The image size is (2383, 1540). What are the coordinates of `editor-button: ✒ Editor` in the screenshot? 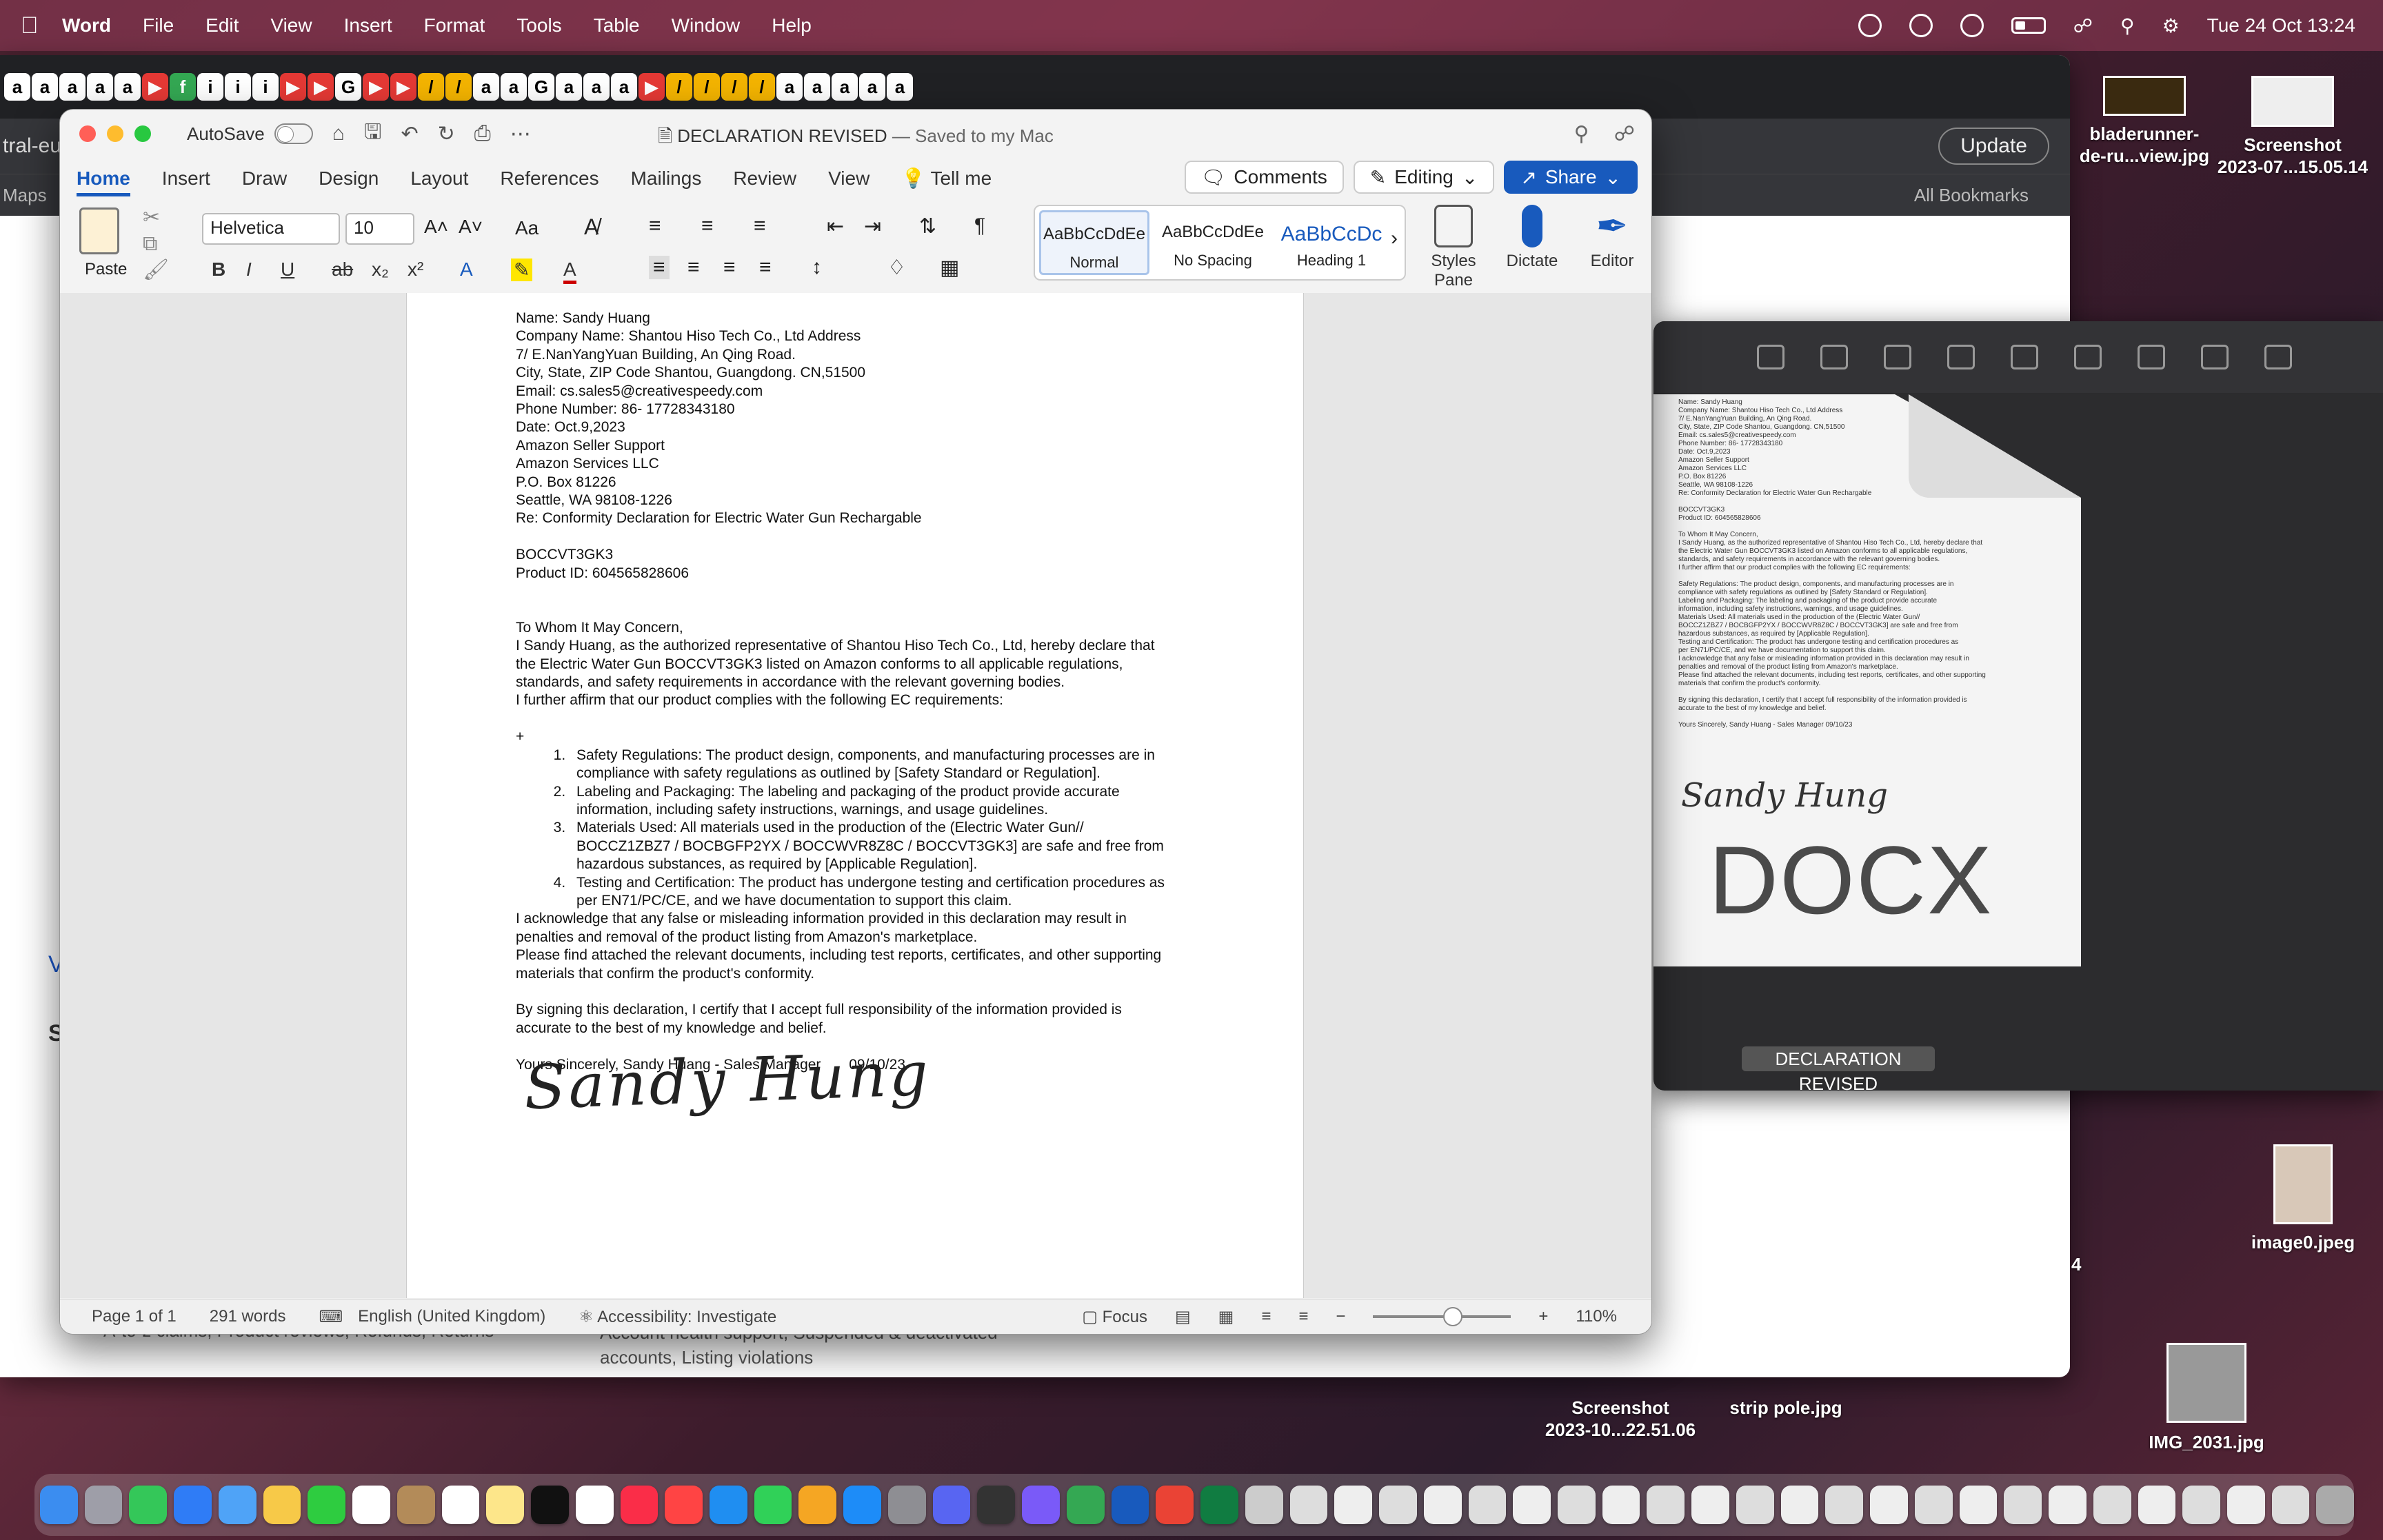 It's located at (1612, 238).